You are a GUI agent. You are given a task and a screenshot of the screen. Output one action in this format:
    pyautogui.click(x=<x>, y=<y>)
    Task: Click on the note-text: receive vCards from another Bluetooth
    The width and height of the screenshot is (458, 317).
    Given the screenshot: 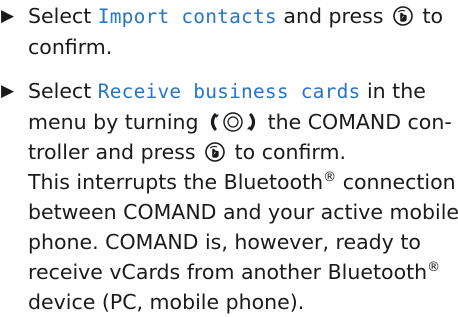 What is the action you would take?
    pyautogui.click(x=228, y=272)
    